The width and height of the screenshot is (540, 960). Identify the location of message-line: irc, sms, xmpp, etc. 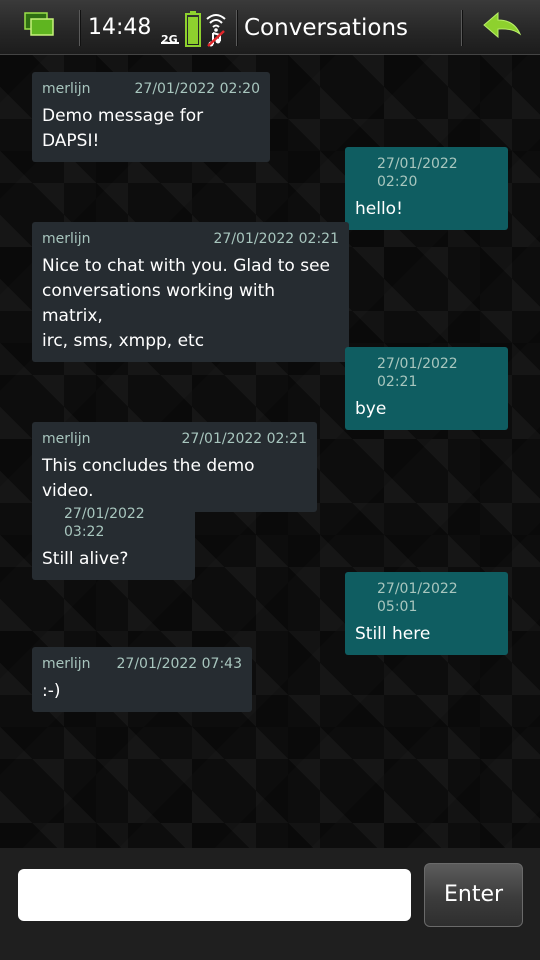
(123, 341).